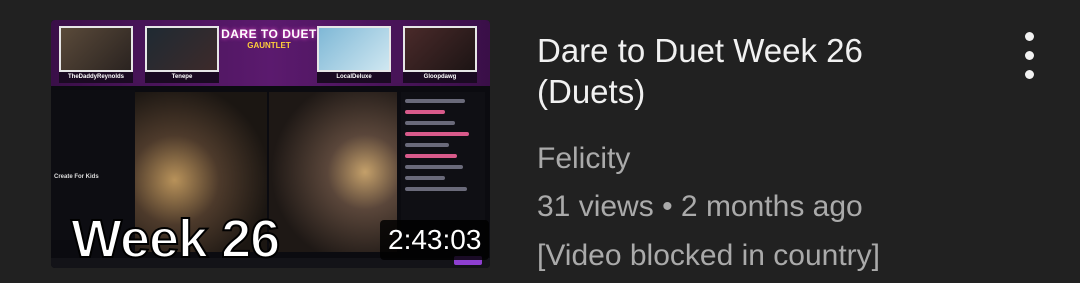 This screenshot has width=1080, height=283. What do you see at coordinates (269, 53) in the screenshot?
I see `event-logo: DARE TO DUET GAUNTLET` at bounding box center [269, 53].